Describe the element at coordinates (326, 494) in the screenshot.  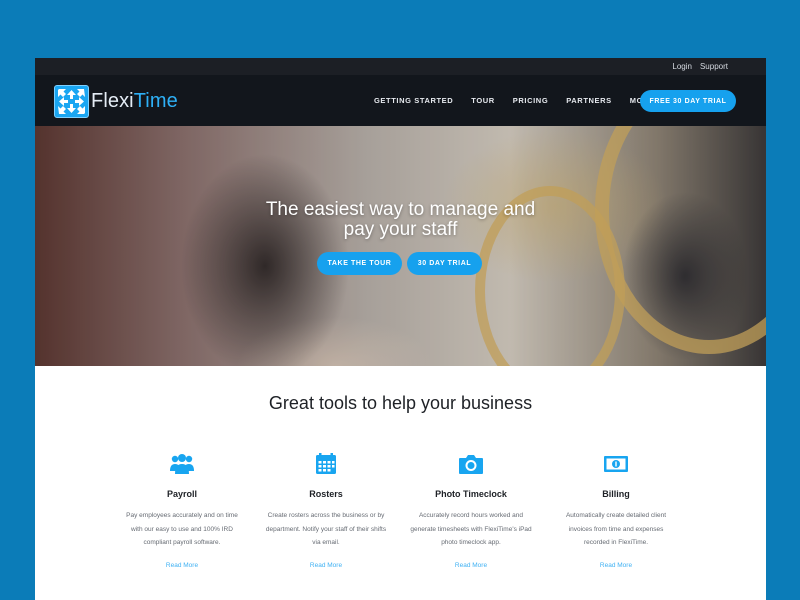
I see `feature-title: Rosters` at that location.